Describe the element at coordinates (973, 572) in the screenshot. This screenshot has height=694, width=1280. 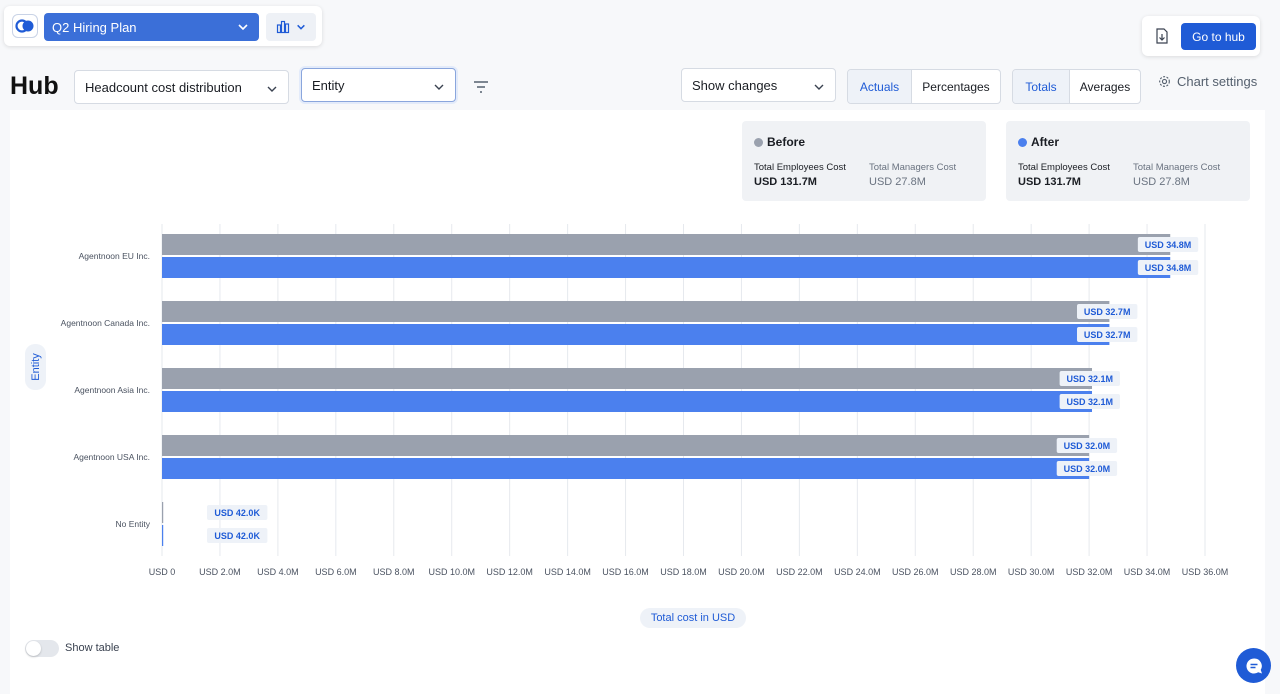
I see `x-tick-label: USD 28.0M` at that location.